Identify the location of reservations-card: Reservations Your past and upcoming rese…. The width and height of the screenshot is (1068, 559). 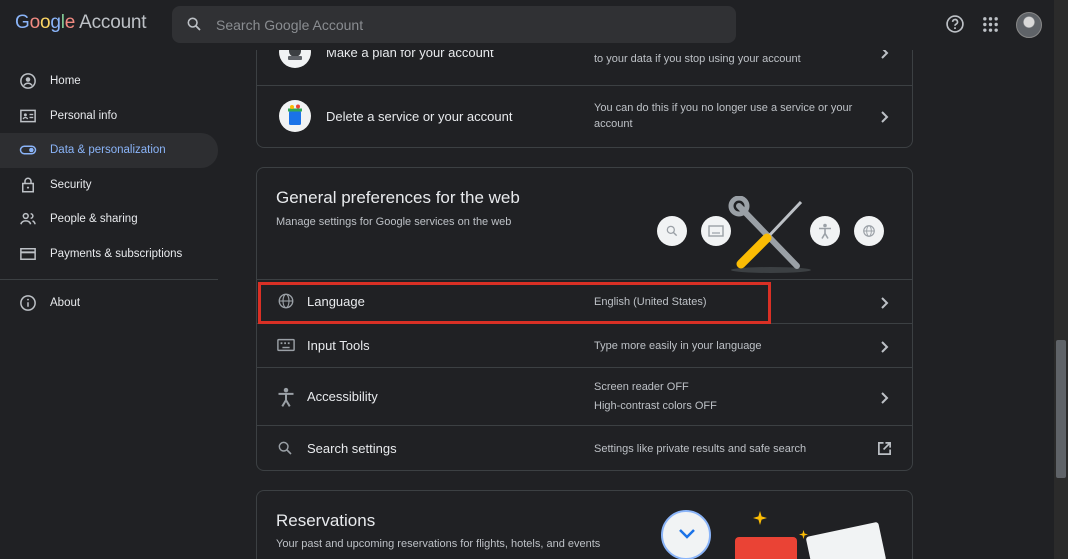
(584, 524).